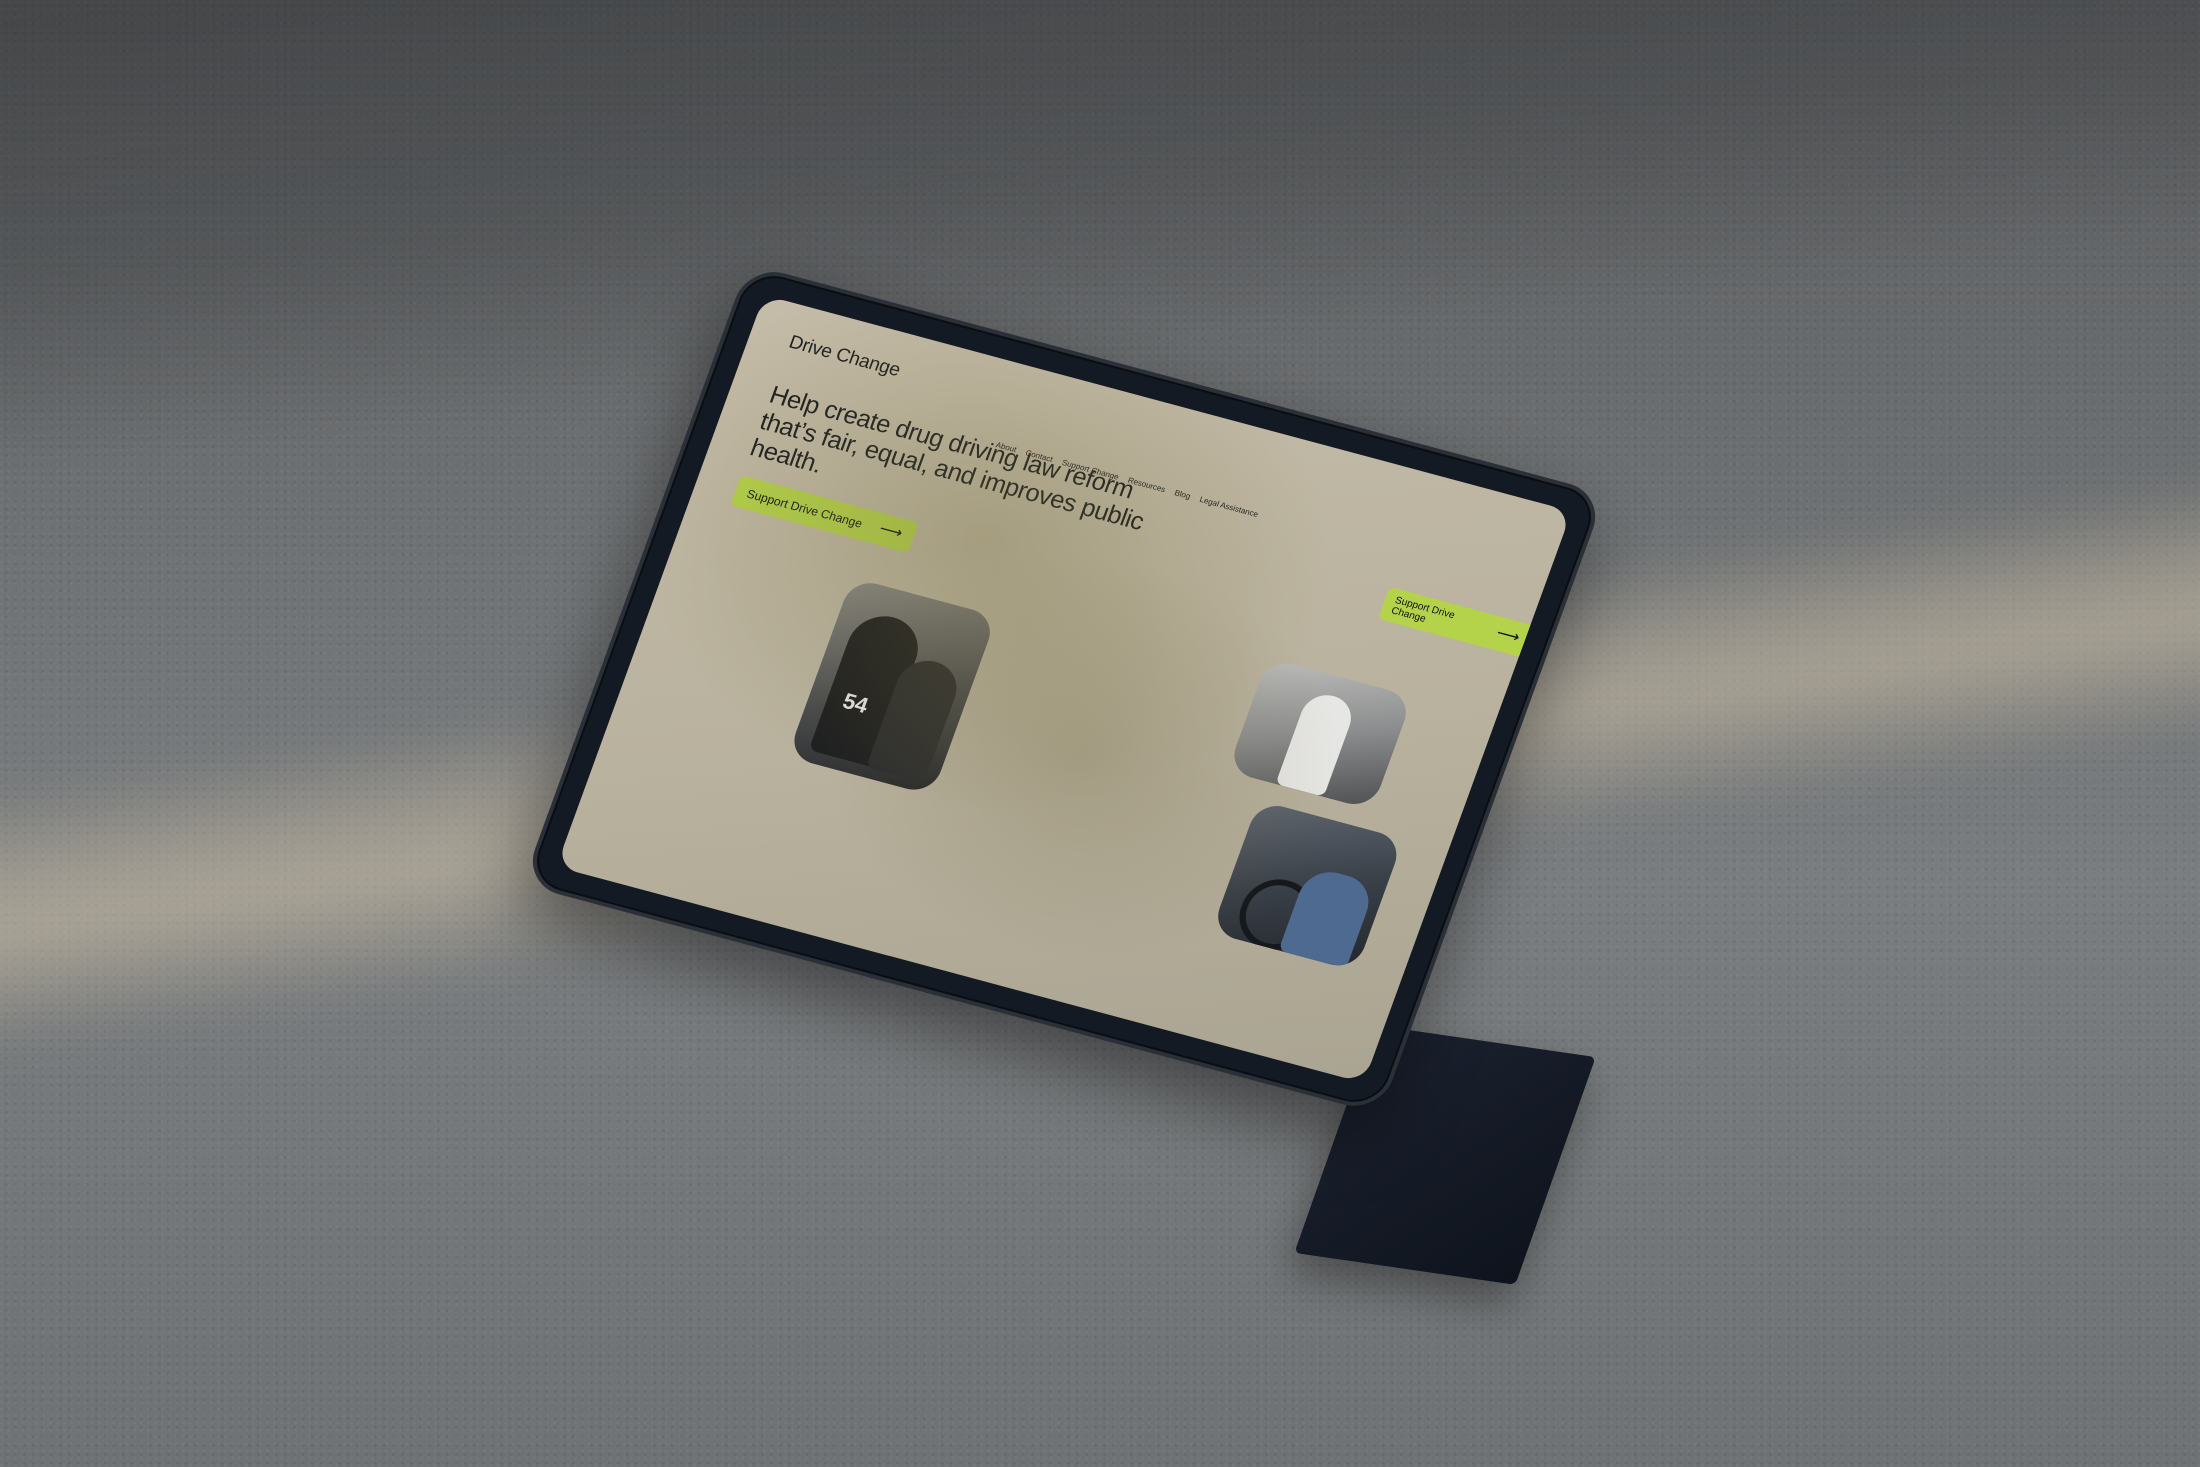  What do you see at coordinates (892, 686) in the screenshot?
I see `photo-man-and-daughter: 54` at bounding box center [892, 686].